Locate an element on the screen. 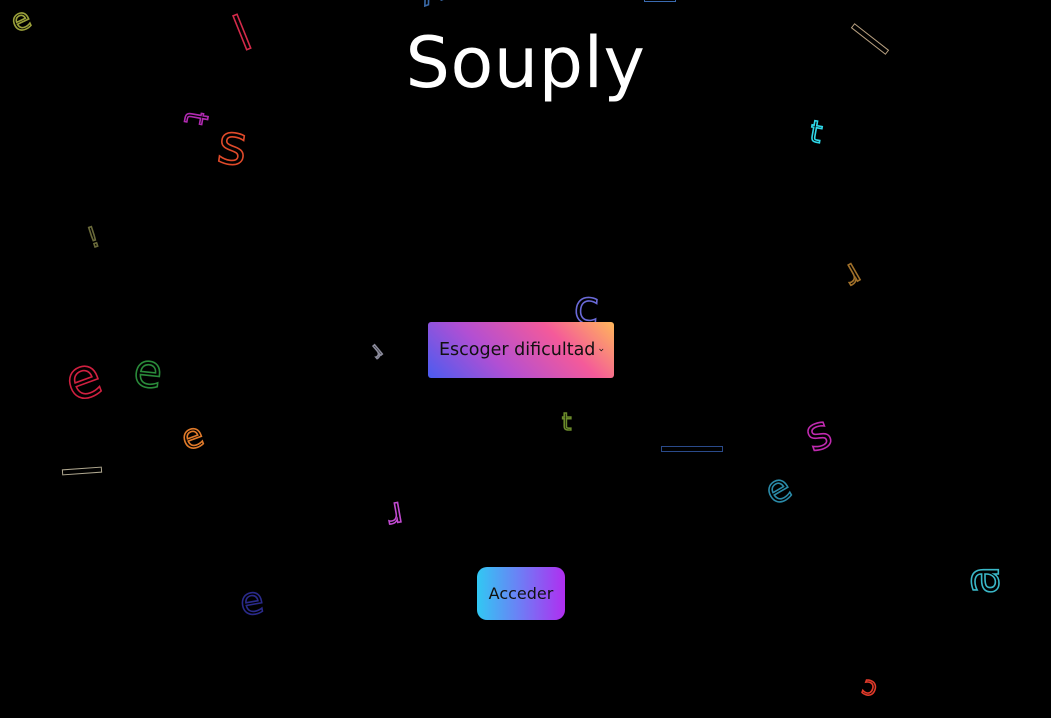 The image size is (1051, 718). floating-letter: ! is located at coordinates (93, 237).